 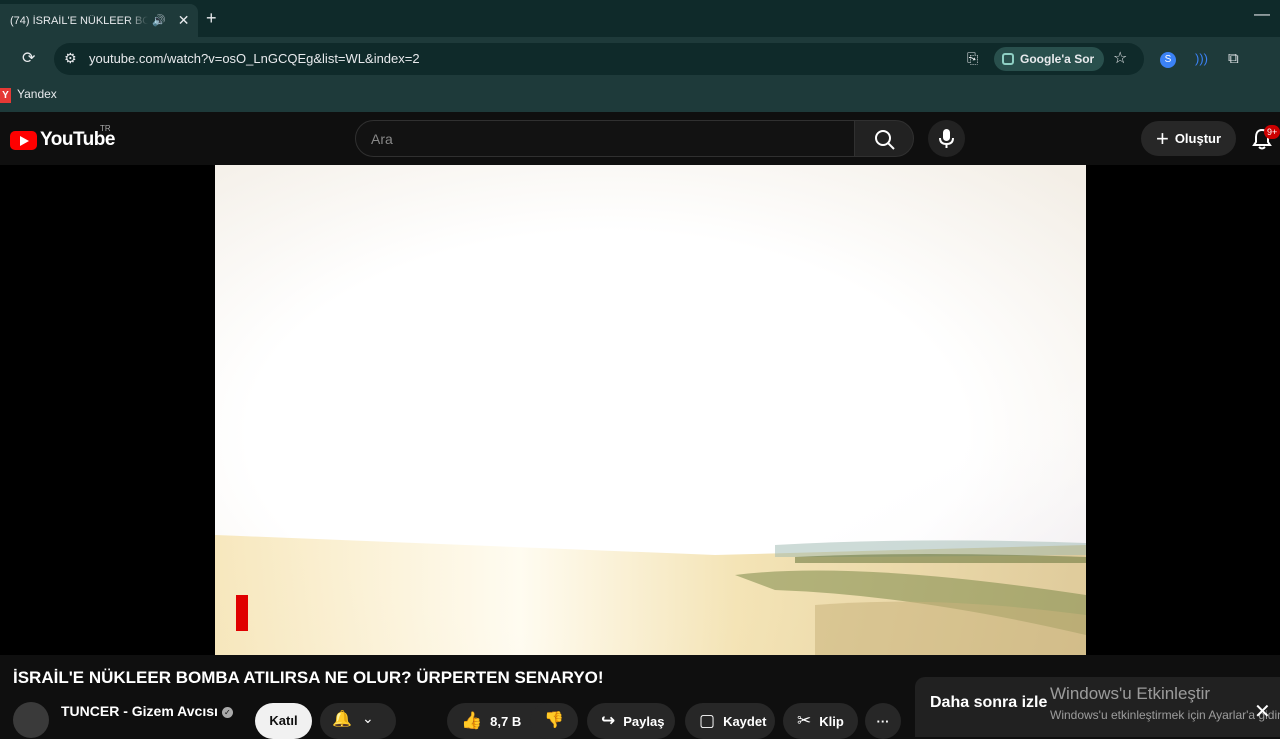 I want to click on channel-avatar, so click(x=31, y=720).